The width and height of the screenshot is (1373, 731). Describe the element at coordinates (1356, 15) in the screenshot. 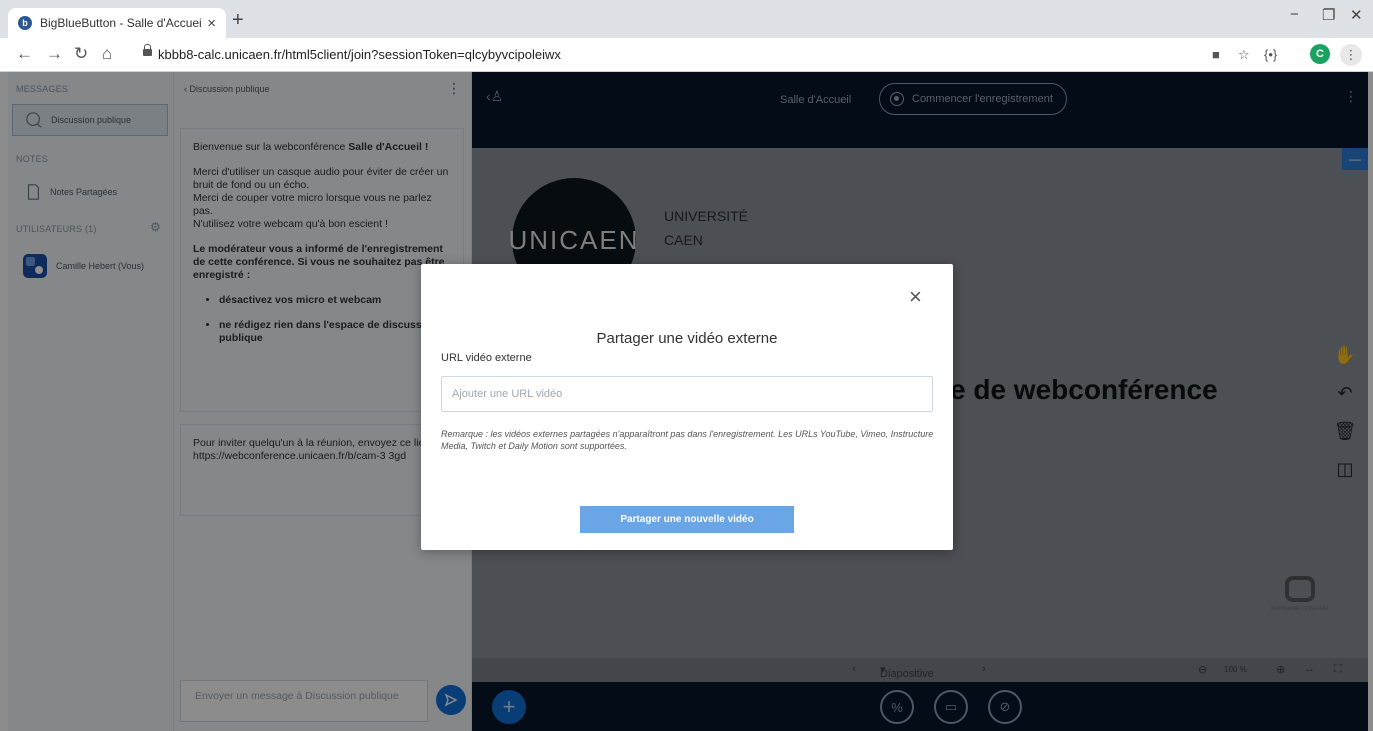

I see `window-close-button: ✕` at that location.